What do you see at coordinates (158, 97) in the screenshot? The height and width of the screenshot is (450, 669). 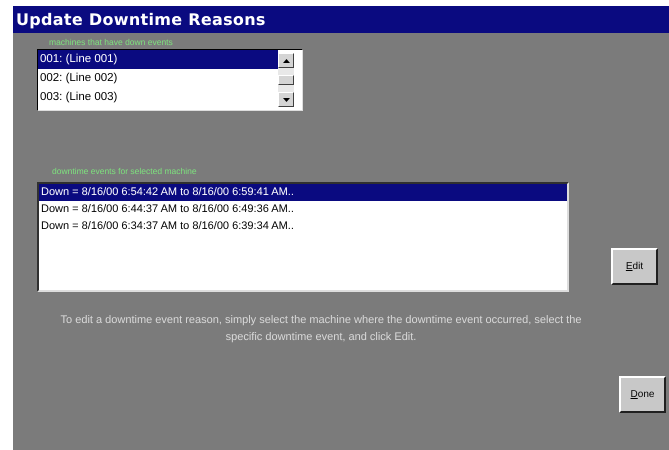 I see `list-item: 003: (Line 003)` at bounding box center [158, 97].